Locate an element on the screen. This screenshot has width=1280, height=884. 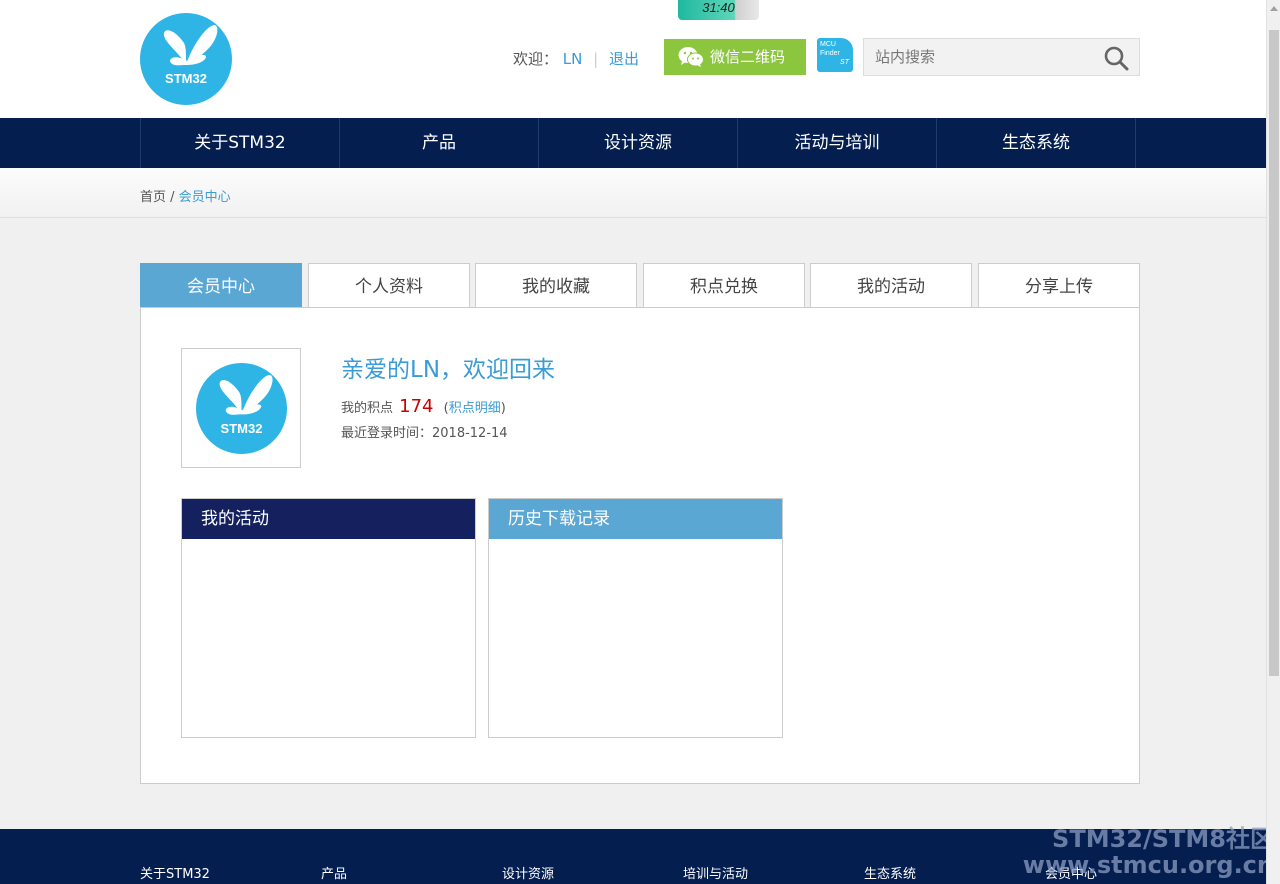
my-activities-title: 我的活动 is located at coordinates (328, 519).